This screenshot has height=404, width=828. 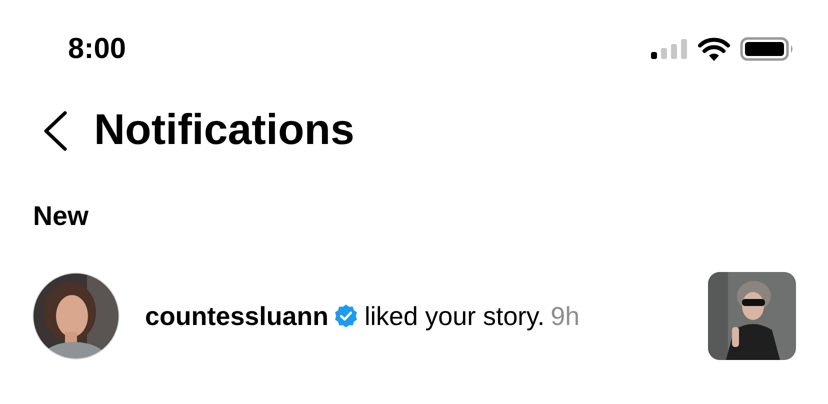 What do you see at coordinates (236, 316) in the screenshot?
I see `username-link: countessluann` at bounding box center [236, 316].